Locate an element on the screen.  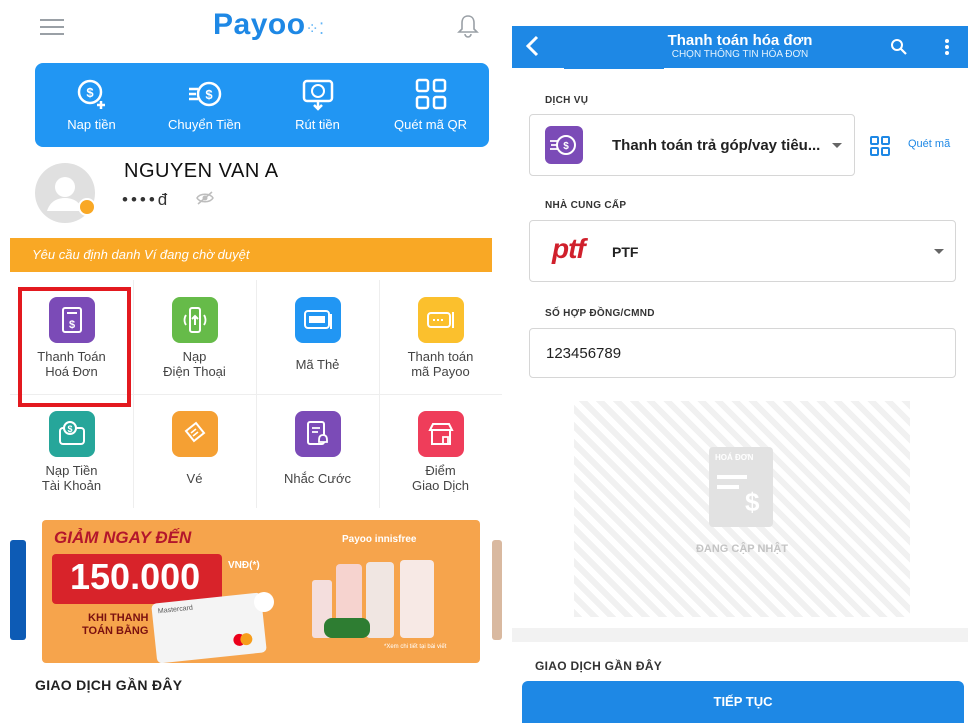
service-label: Điện Thoại is located at coordinates (194, 371).